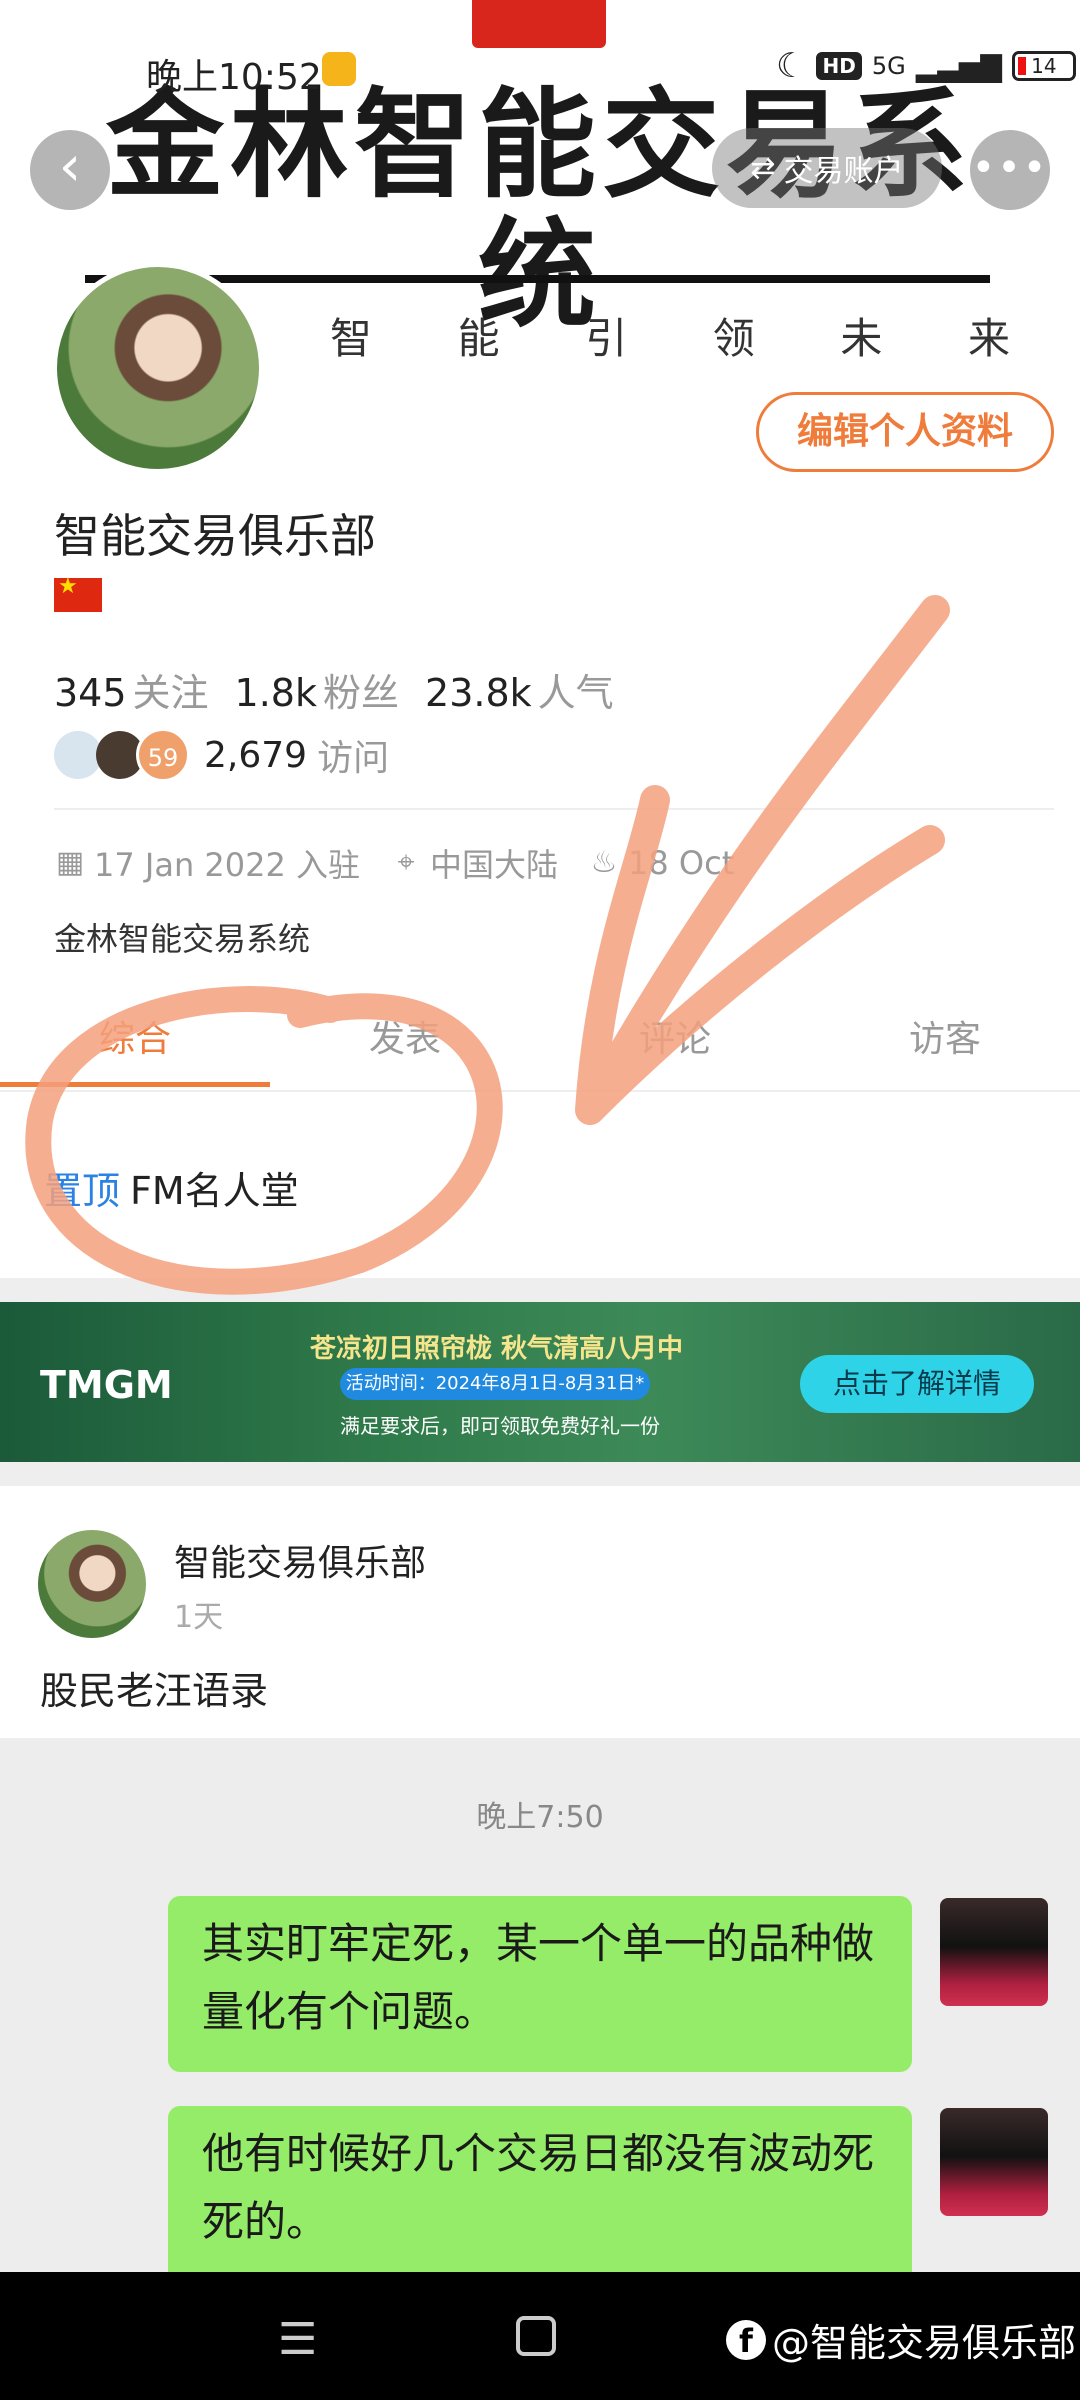 The height and width of the screenshot is (2400, 1080). Describe the element at coordinates (478, 338) in the screenshot. I see `slogan-char: 能` at that location.